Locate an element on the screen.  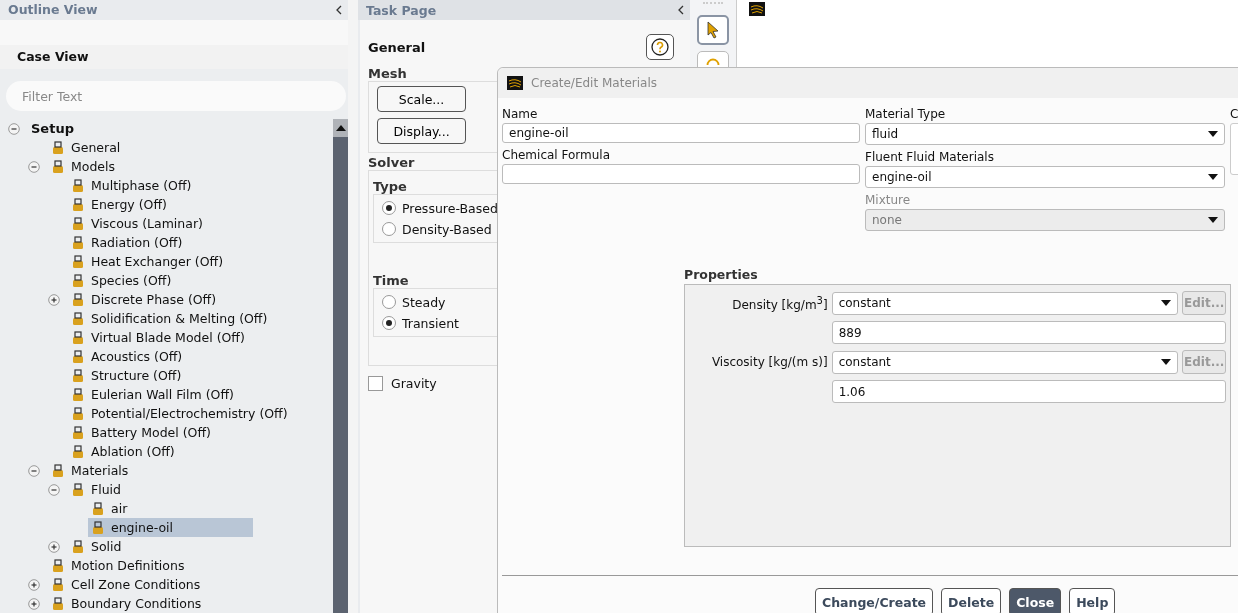
scrollbar is located at coordinates (340, 366).